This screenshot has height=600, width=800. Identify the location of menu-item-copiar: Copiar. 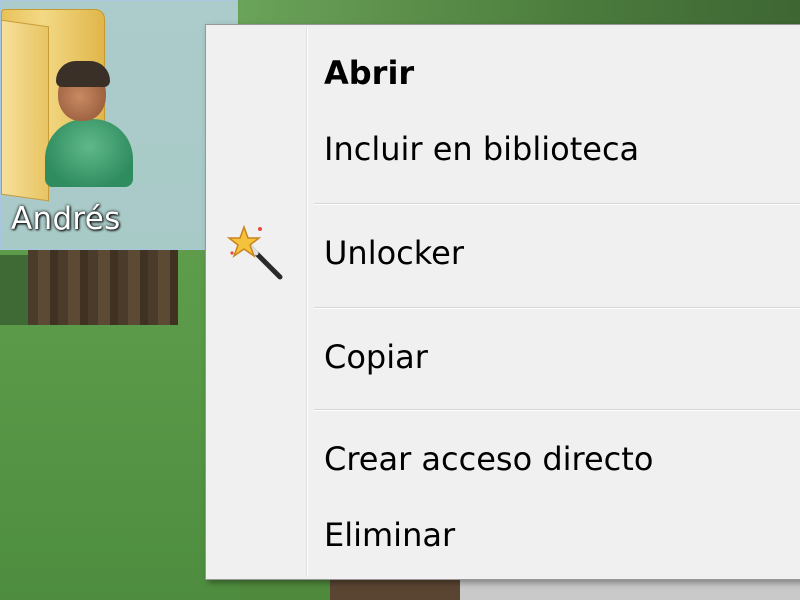
(504, 357).